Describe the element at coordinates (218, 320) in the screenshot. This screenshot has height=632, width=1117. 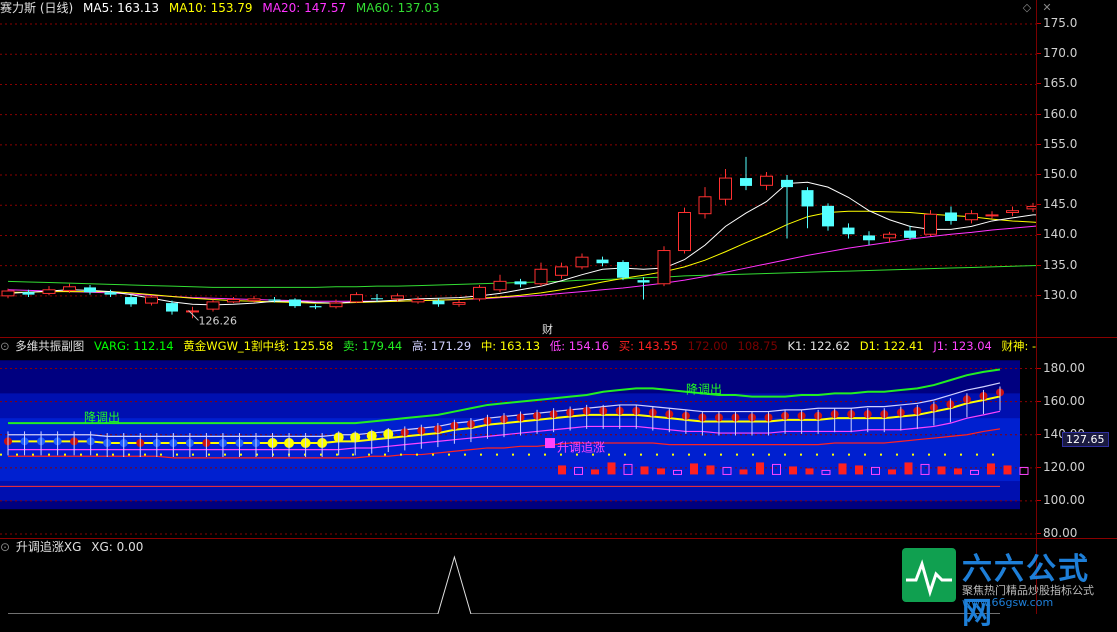
I see `low-label: 126.26` at that location.